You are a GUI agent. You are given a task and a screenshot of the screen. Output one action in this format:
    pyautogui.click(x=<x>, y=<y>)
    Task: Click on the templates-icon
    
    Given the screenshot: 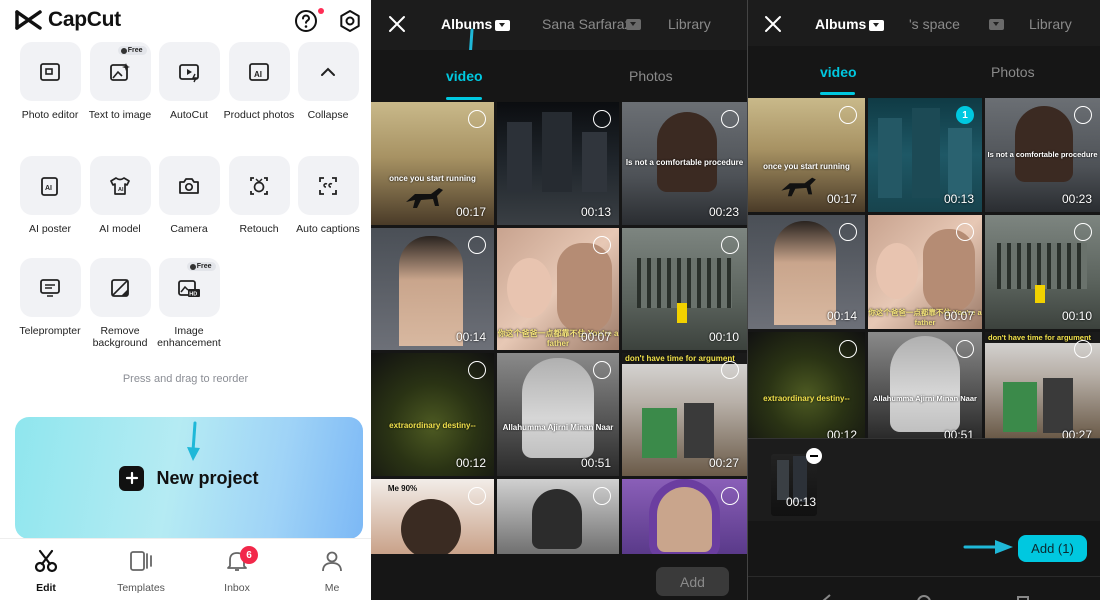 What is the action you would take?
    pyautogui.click(x=141, y=561)
    